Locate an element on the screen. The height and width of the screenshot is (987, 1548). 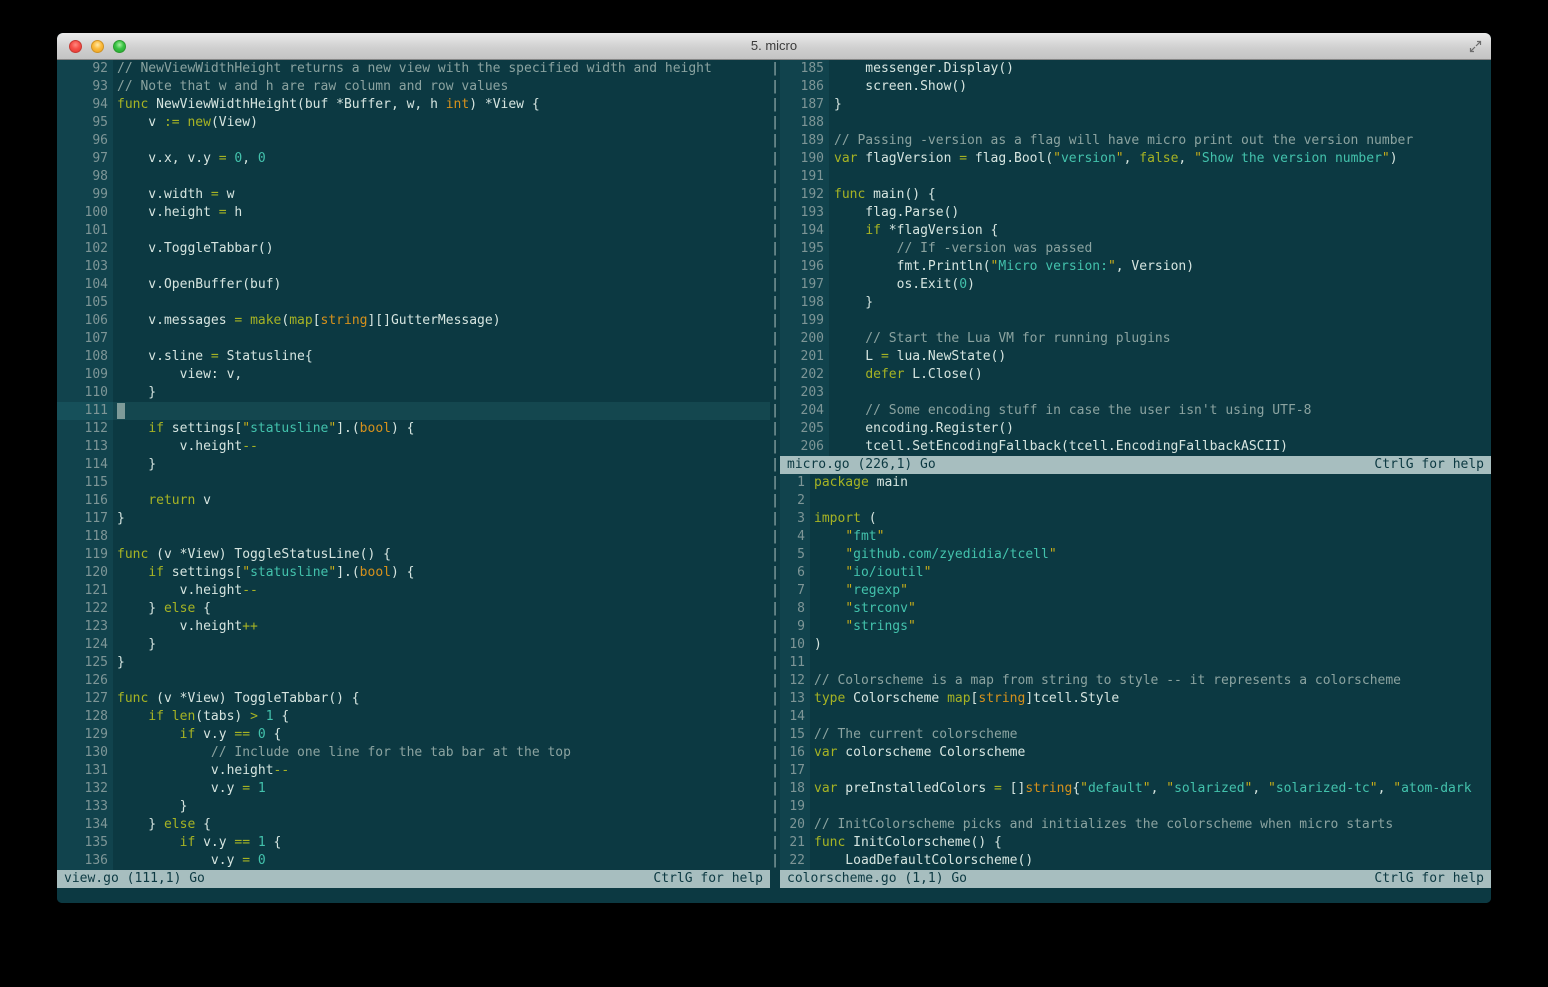
code-line: 108 v.sline = Statusline{ is located at coordinates (413, 357).